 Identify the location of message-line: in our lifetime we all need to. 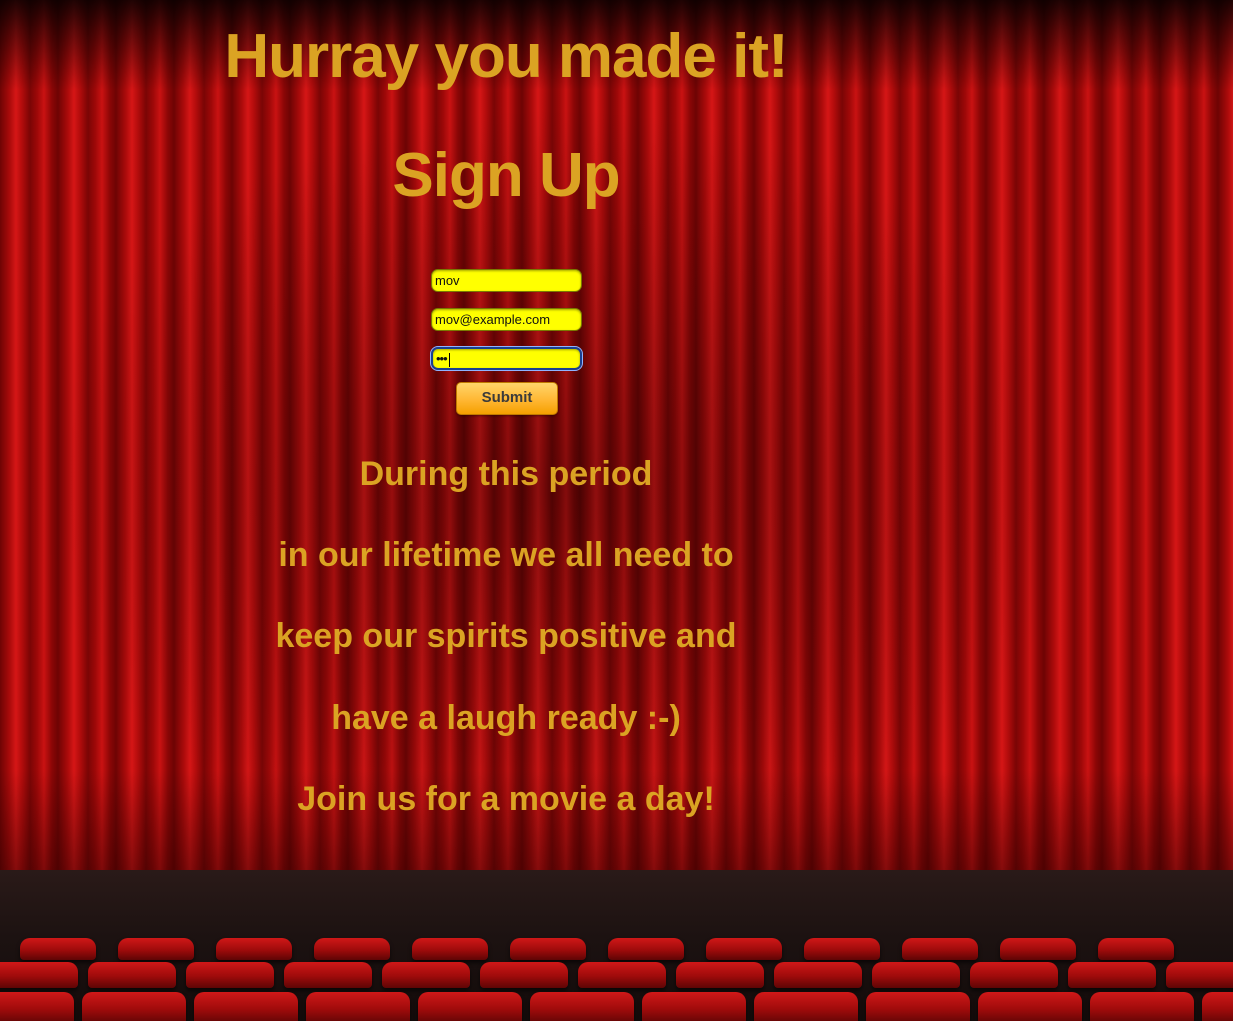
(506, 555).